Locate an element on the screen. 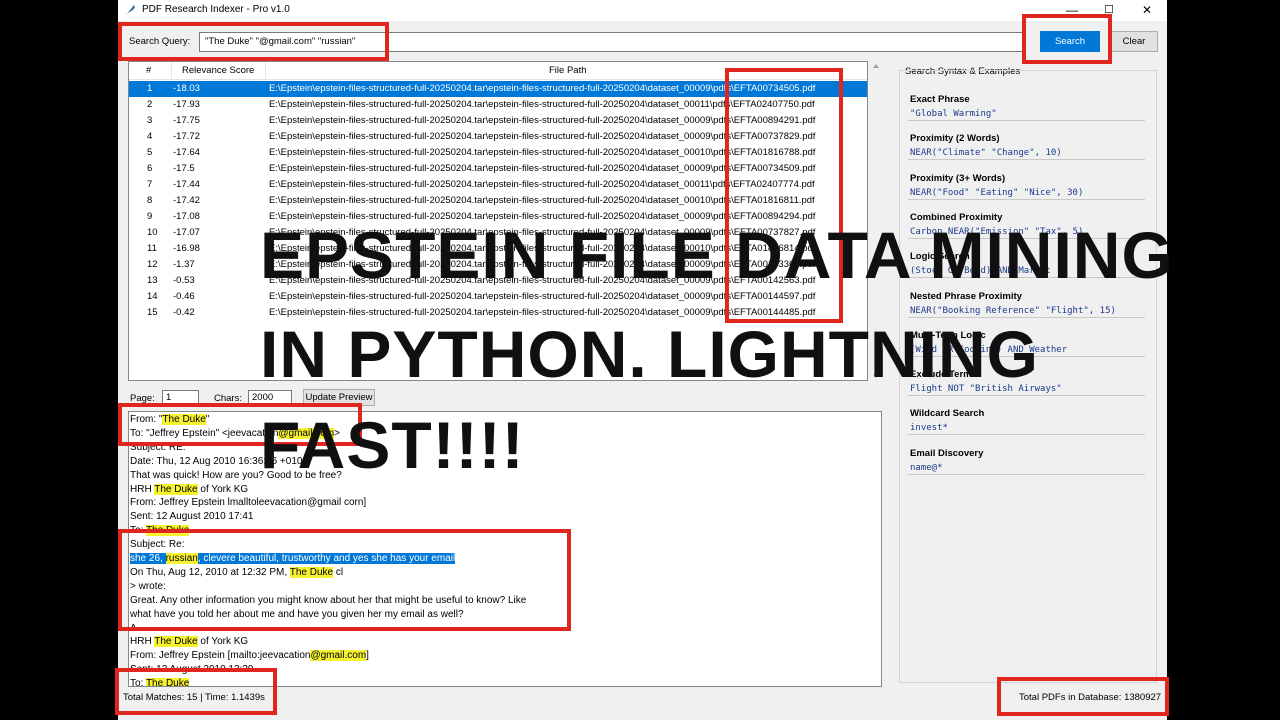 Image resolution: width=1280 pixels, height=720 pixels. syntax-label: Proximity (2 Words) is located at coordinates (955, 139).